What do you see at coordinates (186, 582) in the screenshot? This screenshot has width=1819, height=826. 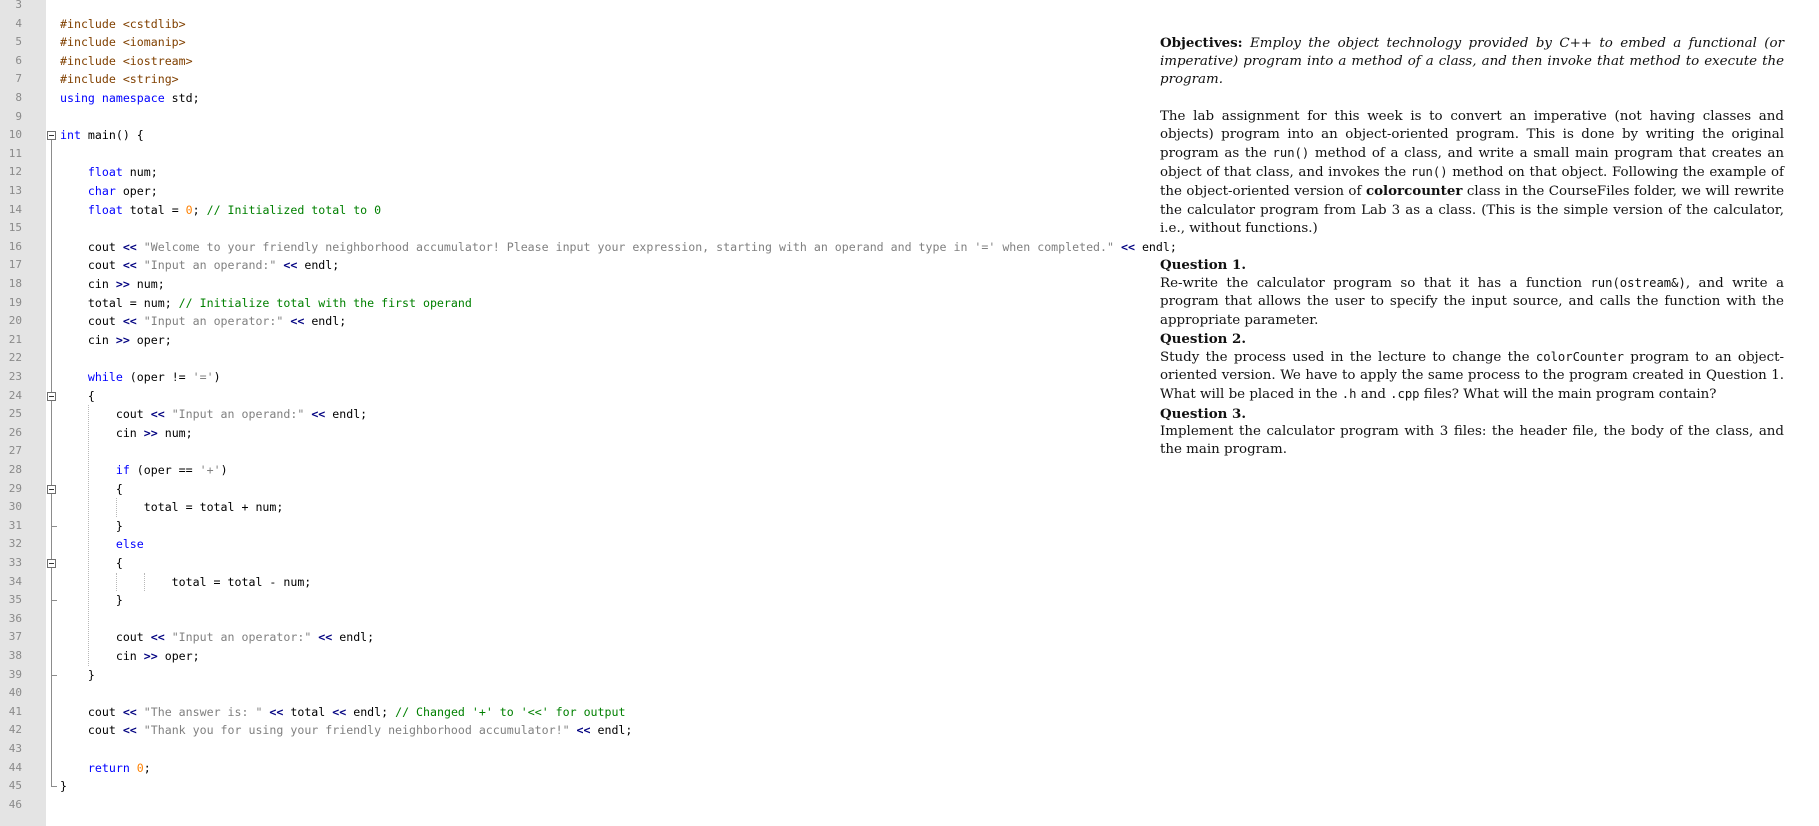 I see `code-line: total = total - num;` at bounding box center [186, 582].